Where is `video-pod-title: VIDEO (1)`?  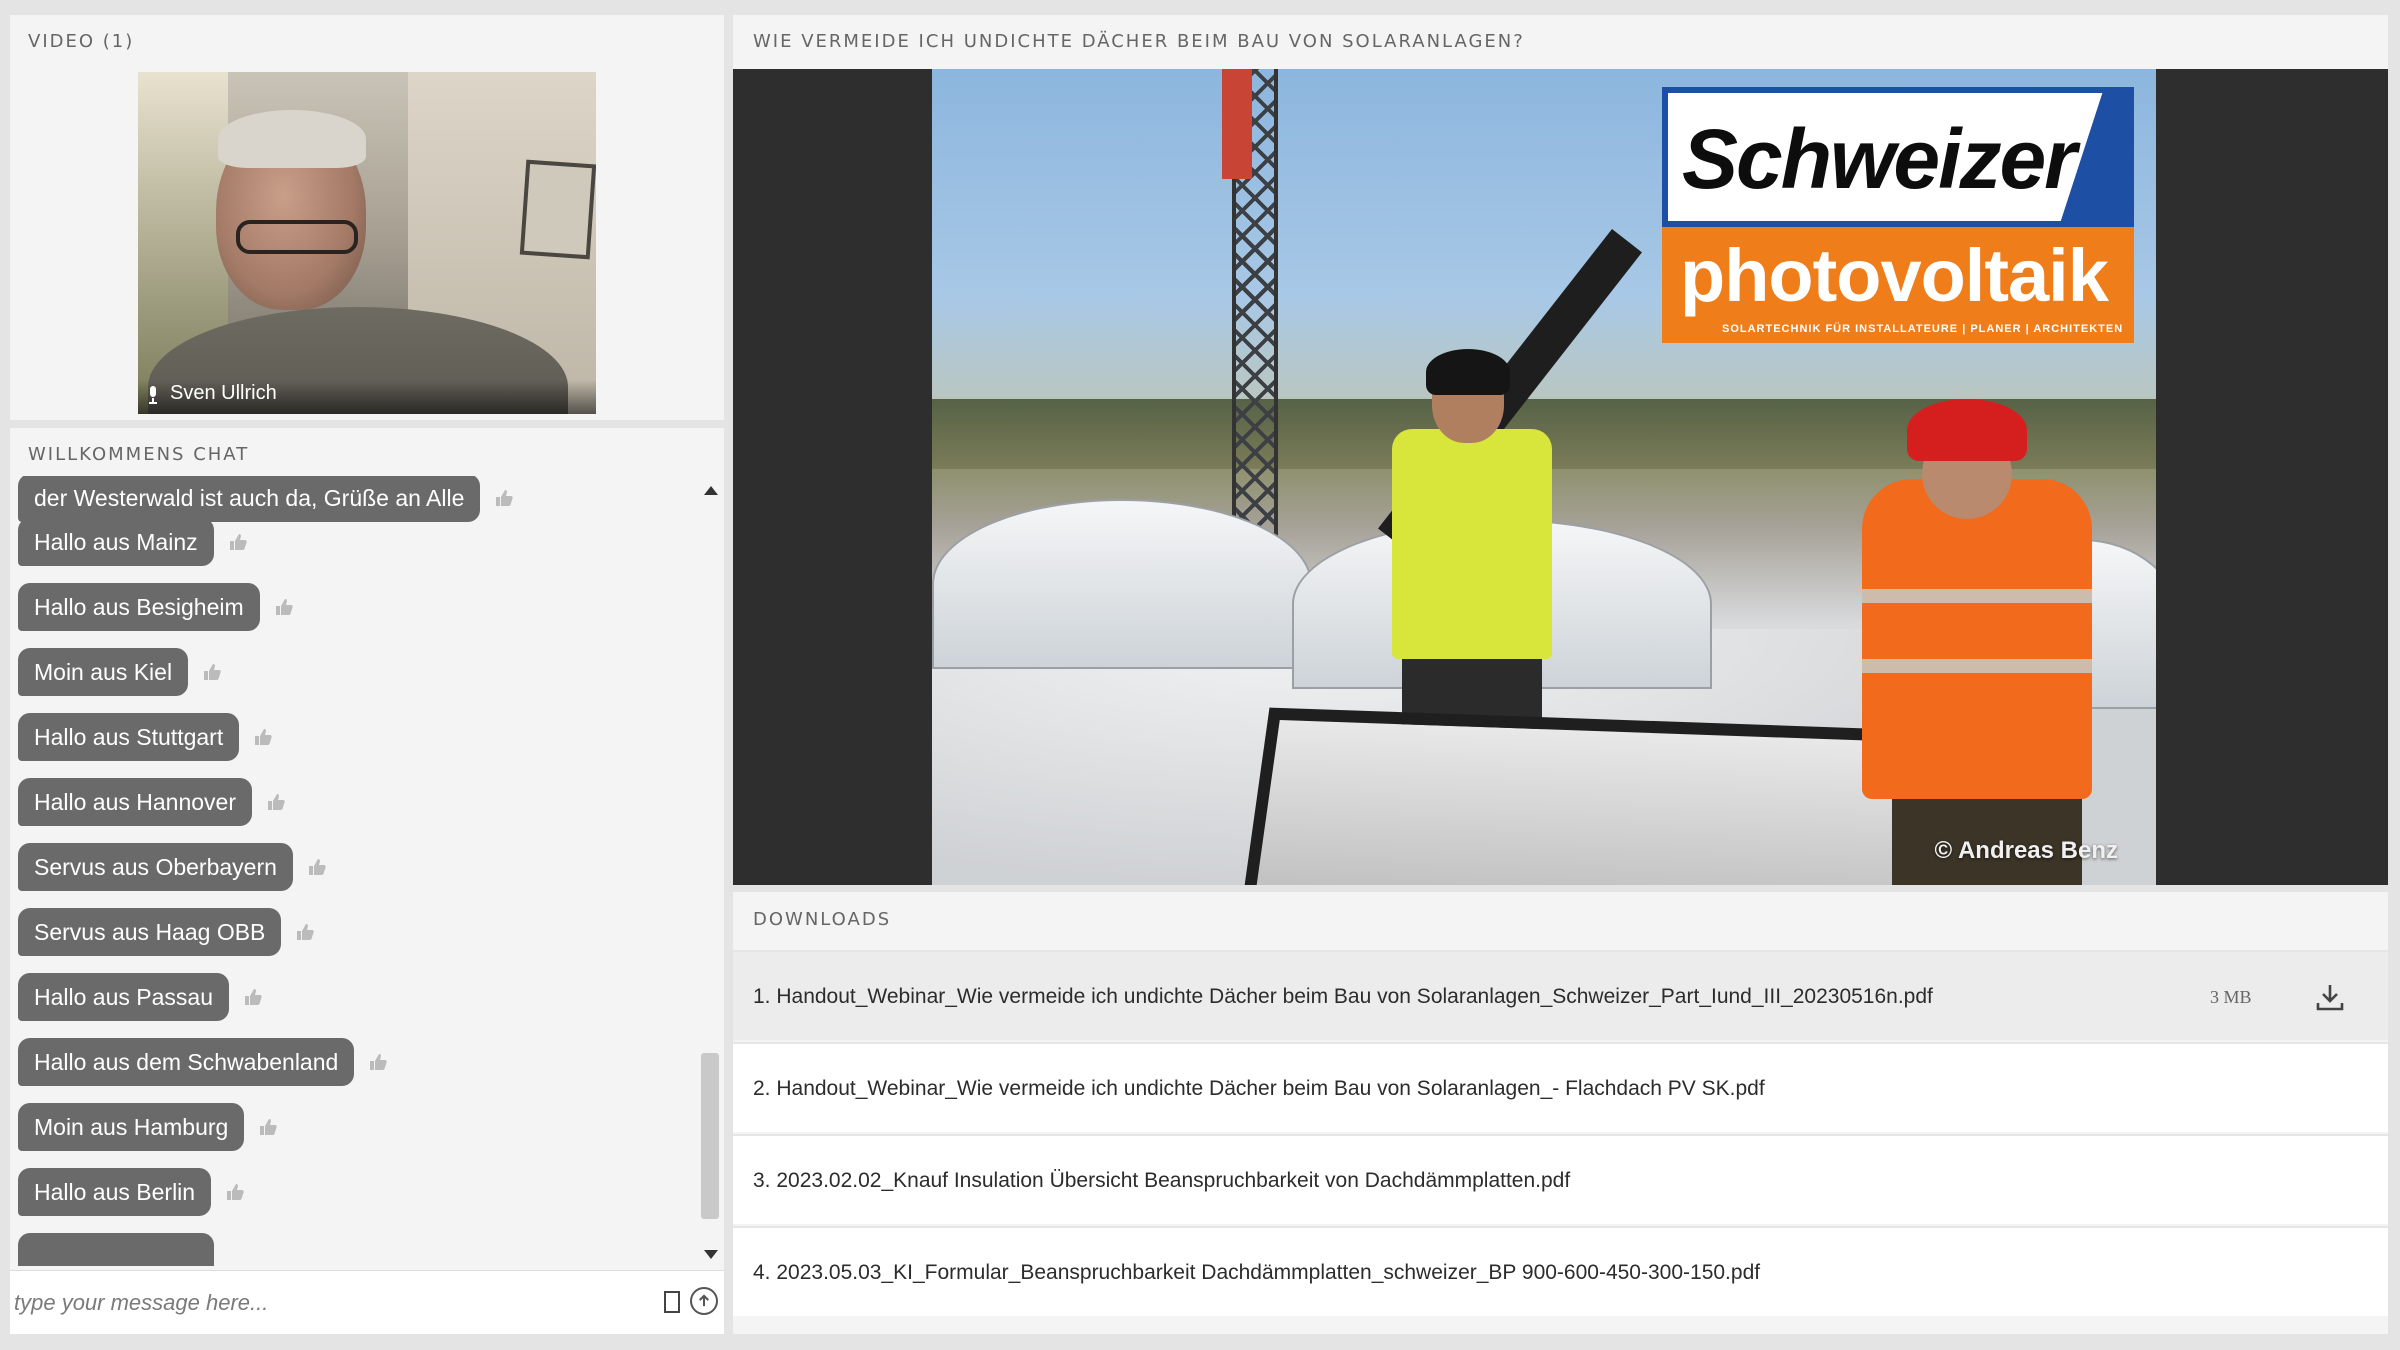 video-pod-title: VIDEO (1) is located at coordinates (81, 41).